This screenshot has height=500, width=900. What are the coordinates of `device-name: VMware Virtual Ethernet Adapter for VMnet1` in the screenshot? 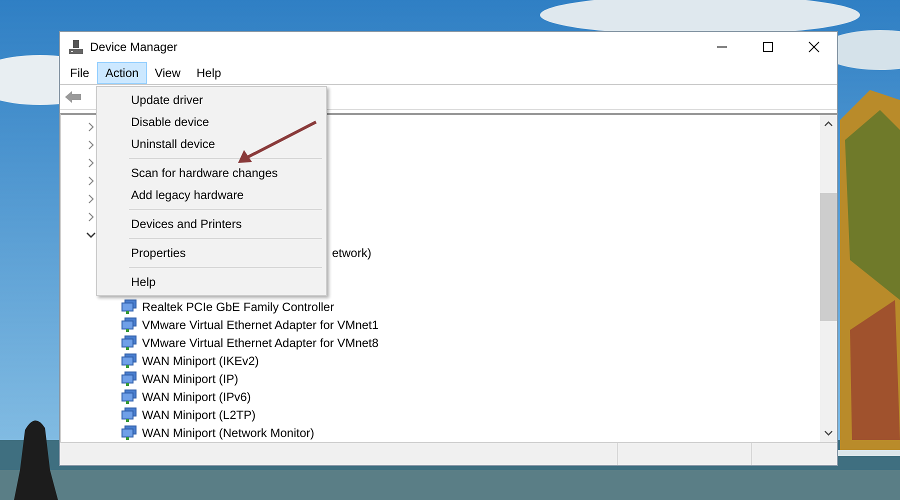 It's located at (260, 325).